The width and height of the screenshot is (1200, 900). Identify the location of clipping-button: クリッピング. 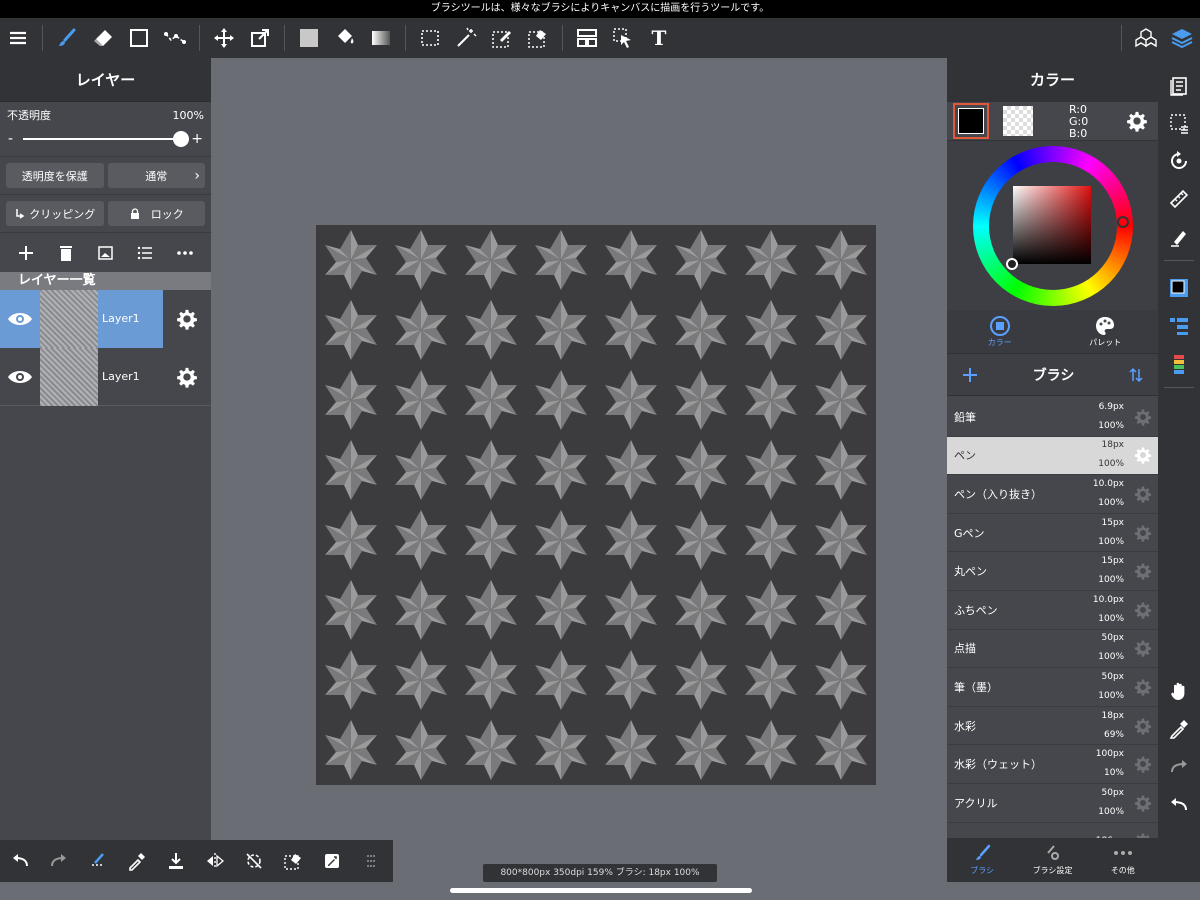
(55, 213).